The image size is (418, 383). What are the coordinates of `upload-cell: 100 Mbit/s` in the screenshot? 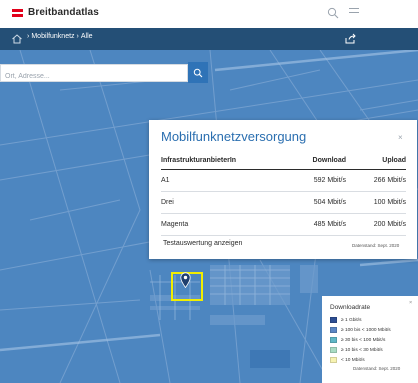 It's located at (376, 202).